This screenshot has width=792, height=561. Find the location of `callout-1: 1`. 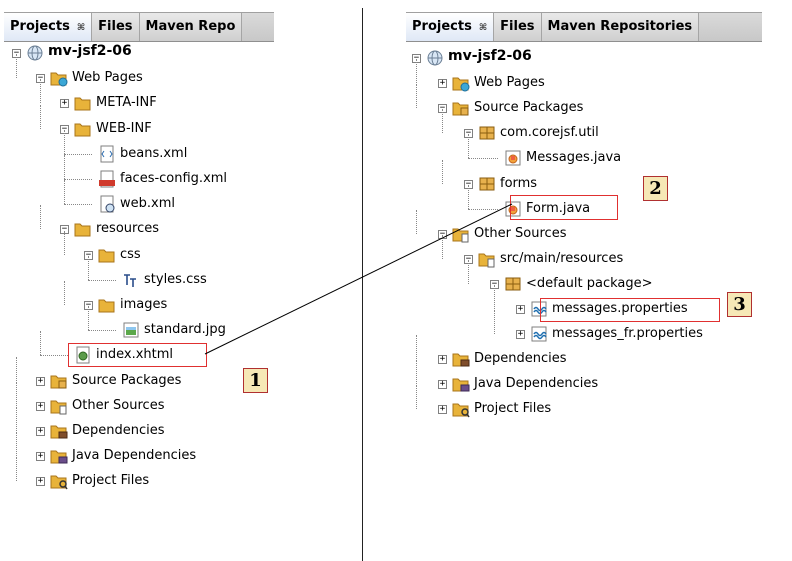

callout-1: 1 is located at coordinates (255, 380).